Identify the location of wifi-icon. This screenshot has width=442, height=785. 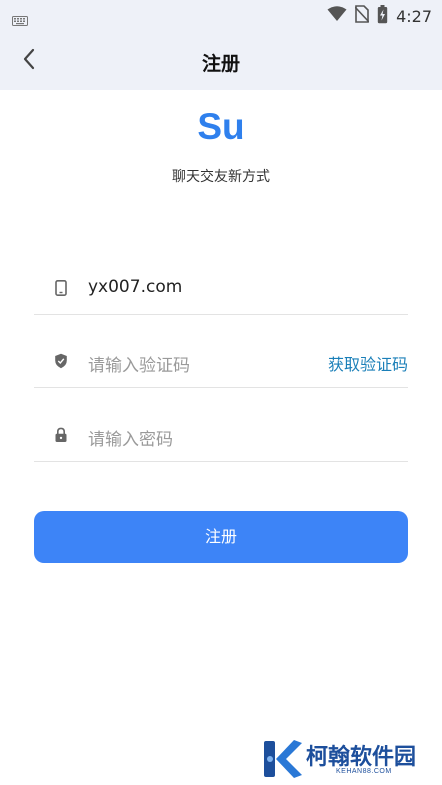
(337, 16).